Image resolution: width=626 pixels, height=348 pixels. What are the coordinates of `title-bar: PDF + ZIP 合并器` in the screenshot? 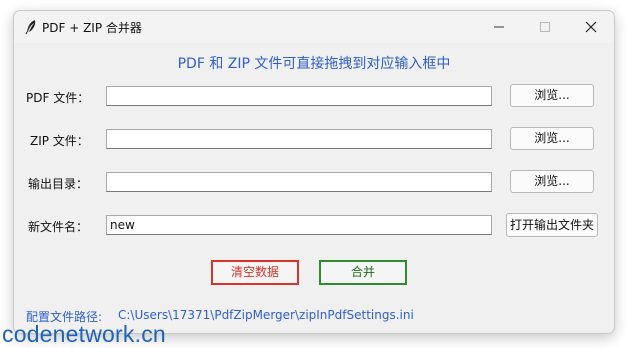 It's located at (314, 27).